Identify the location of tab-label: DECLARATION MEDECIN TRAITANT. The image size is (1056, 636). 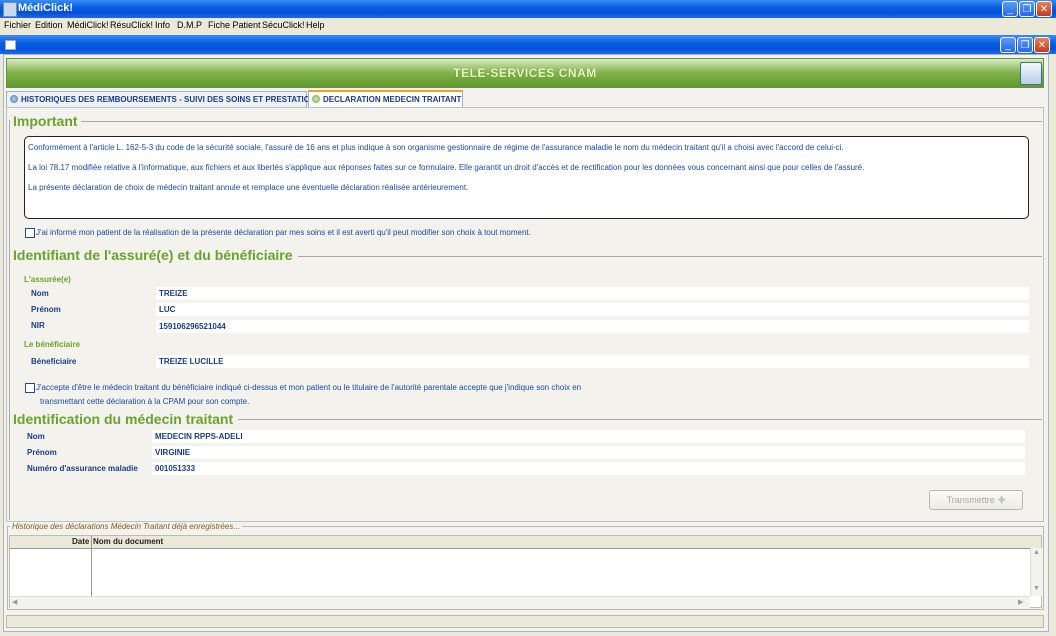
(392, 99).